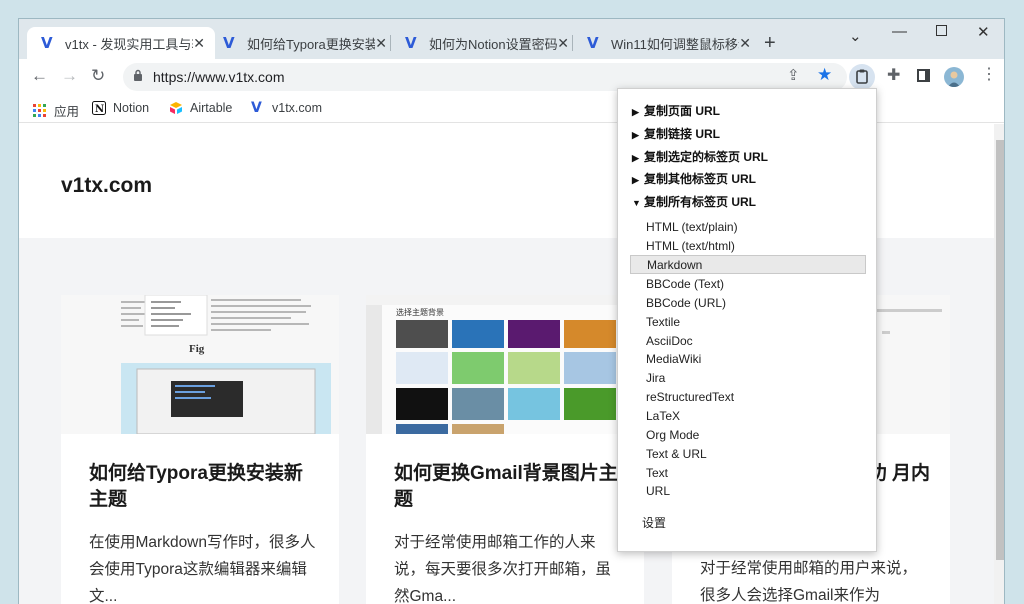  I want to click on minimize-icon: —, so click(899, 31).